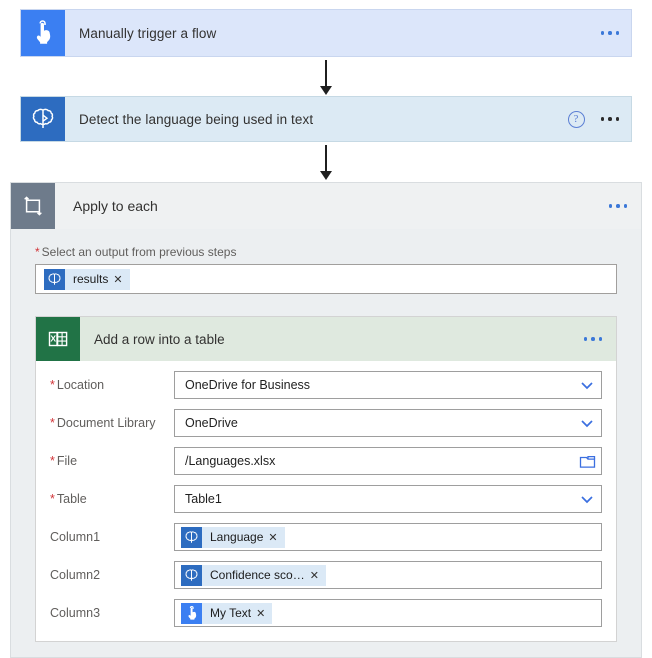  What do you see at coordinates (576, 119) in the screenshot?
I see `help-icon: ?` at bounding box center [576, 119].